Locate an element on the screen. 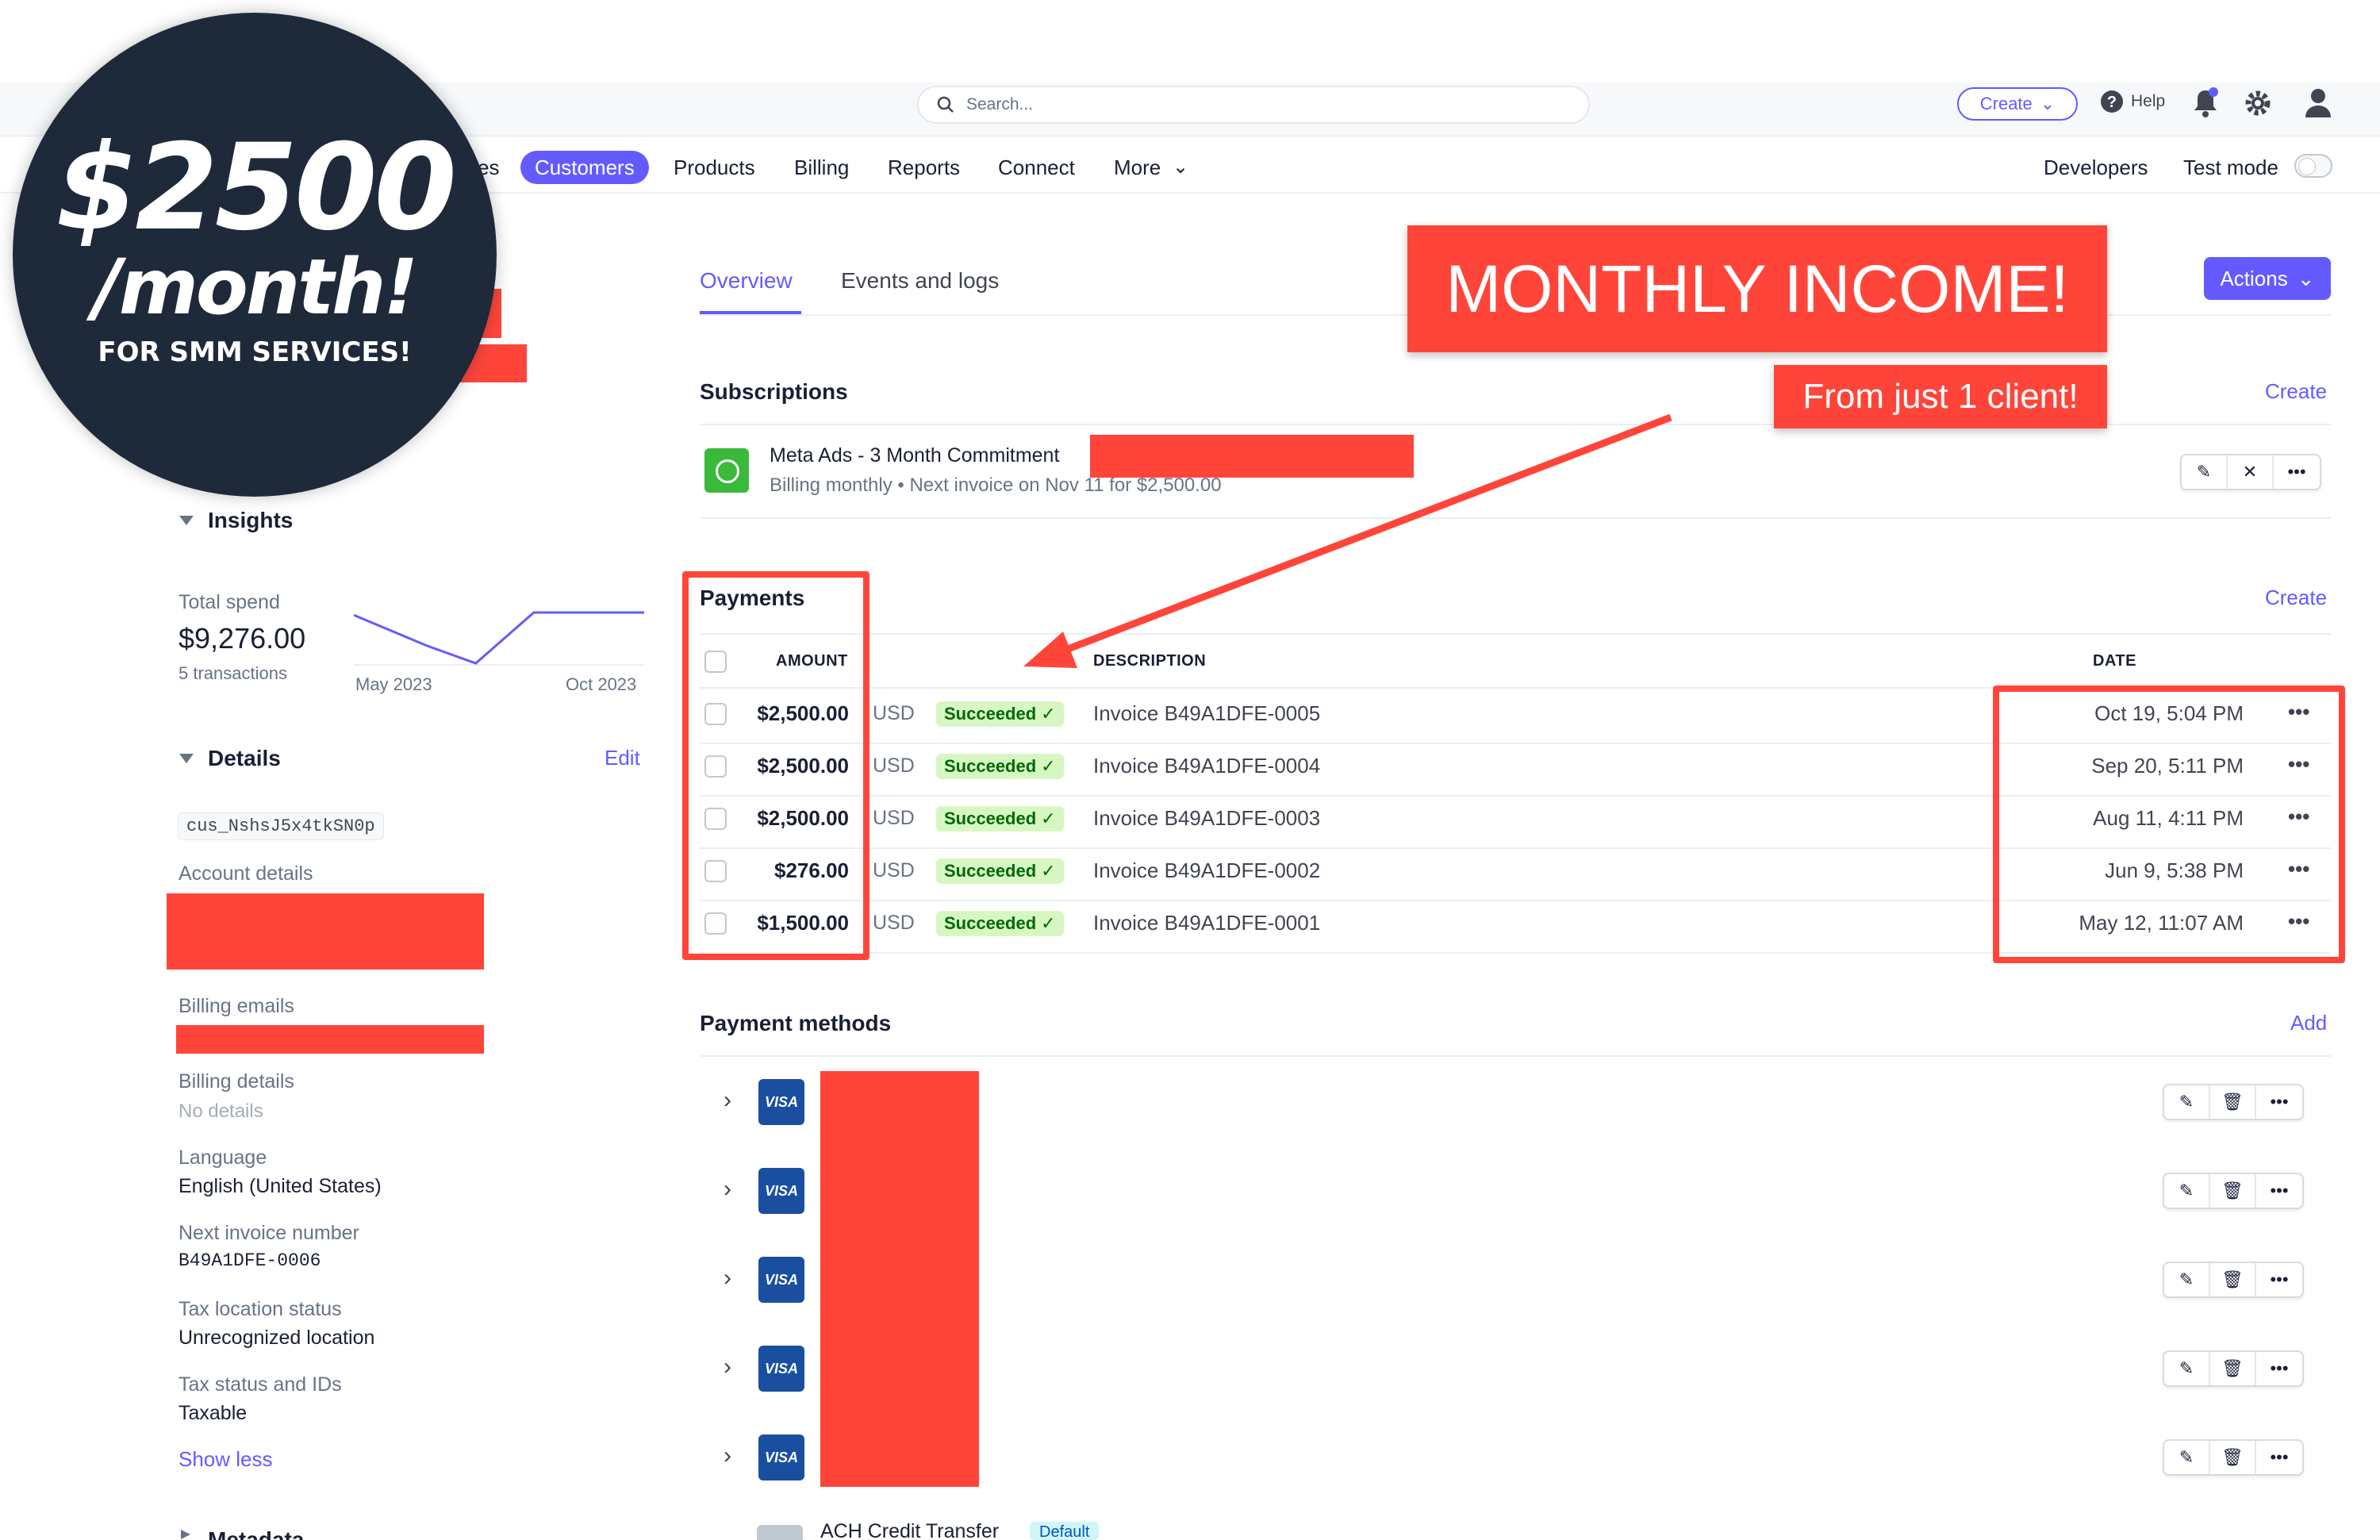 The image size is (2380, 1540). x-axis-end: Oct 2023 is located at coordinates (601, 684).